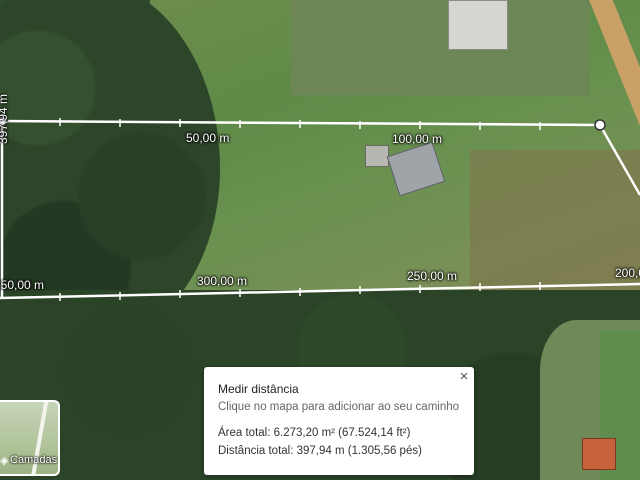  What do you see at coordinates (22, 285) in the screenshot?
I see `measure-label-150: 150,00 m` at bounding box center [22, 285].